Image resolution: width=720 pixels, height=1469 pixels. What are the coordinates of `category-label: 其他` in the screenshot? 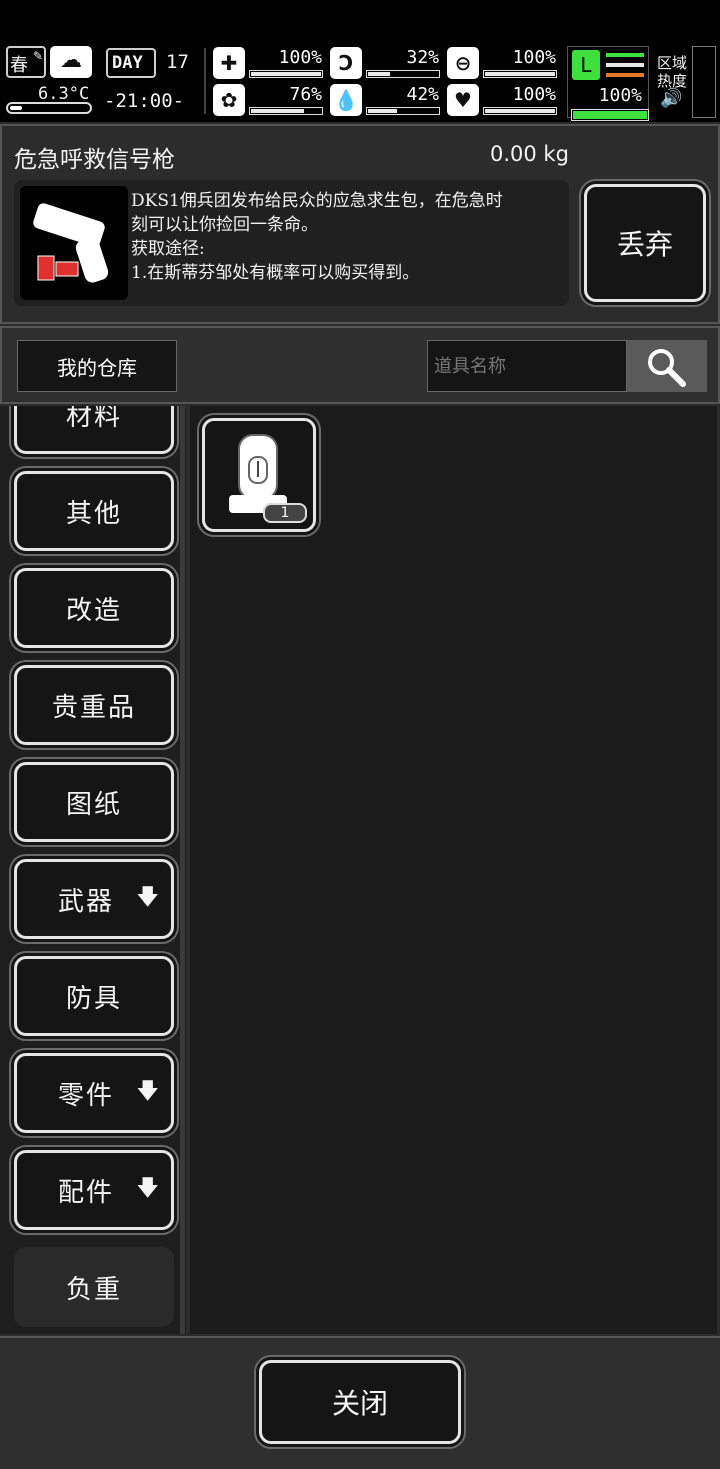 It's located at (93, 513).